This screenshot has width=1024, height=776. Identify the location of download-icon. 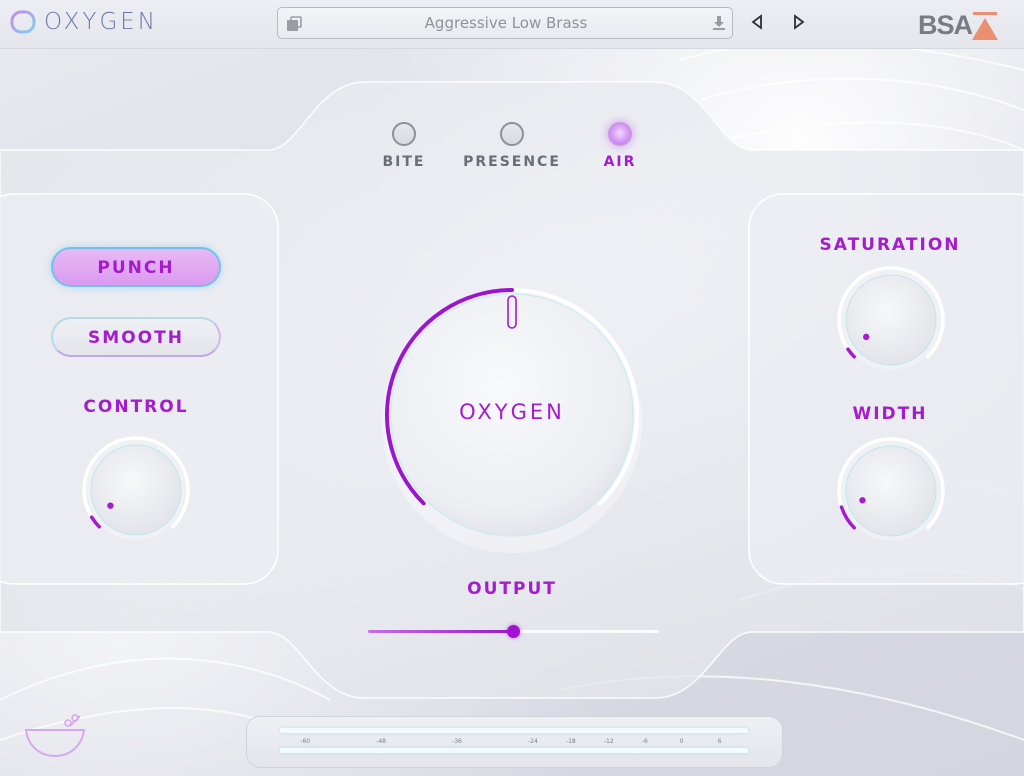
(719, 23).